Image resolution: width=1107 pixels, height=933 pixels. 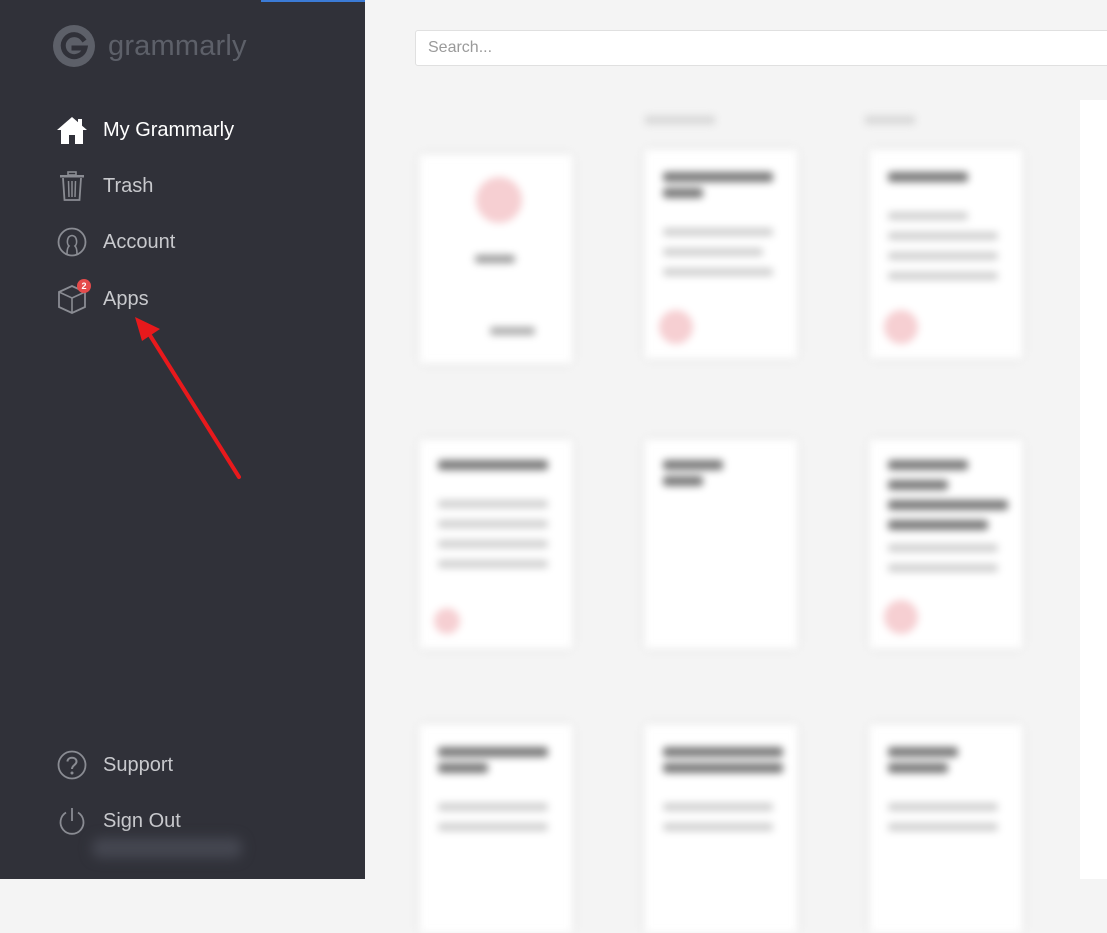 I want to click on nav-item-sign-out: Sign Out, so click(x=118, y=821).